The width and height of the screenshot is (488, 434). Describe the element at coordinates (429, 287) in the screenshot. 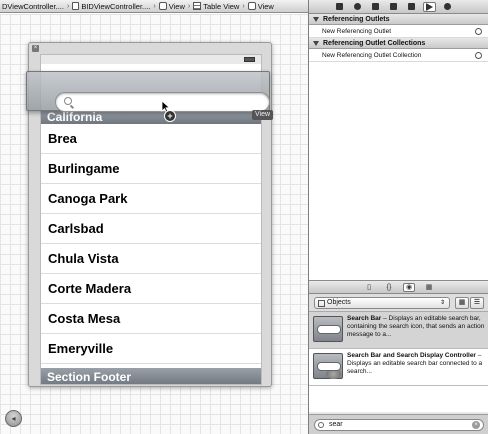

I see `media-library-tab: ▦` at that location.